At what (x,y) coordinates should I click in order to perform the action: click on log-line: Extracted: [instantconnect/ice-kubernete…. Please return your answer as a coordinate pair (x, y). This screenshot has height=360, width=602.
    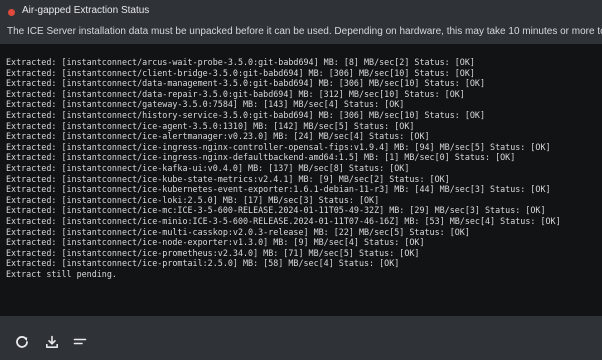
    Looking at the image, I should click on (278, 189).